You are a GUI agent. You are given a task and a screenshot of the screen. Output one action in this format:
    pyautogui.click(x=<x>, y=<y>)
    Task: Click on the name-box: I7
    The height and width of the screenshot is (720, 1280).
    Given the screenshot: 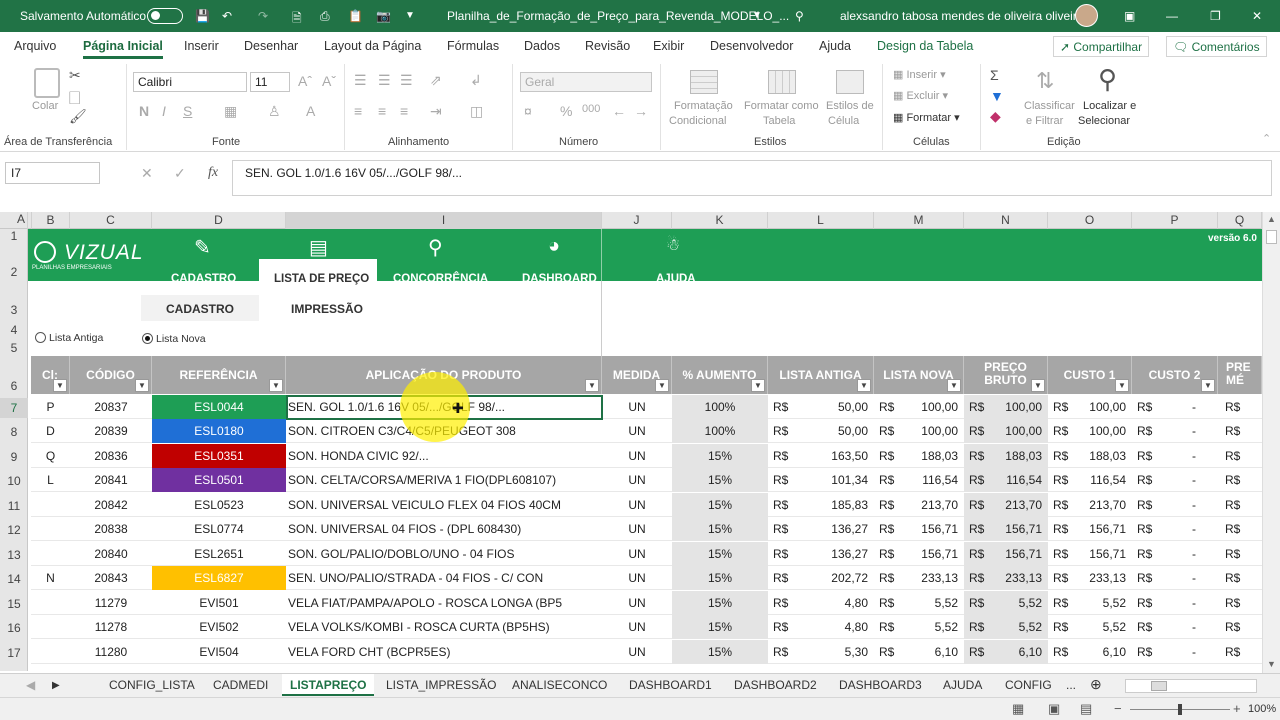 What is the action you would take?
    pyautogui.click(x=52, y=173)
    